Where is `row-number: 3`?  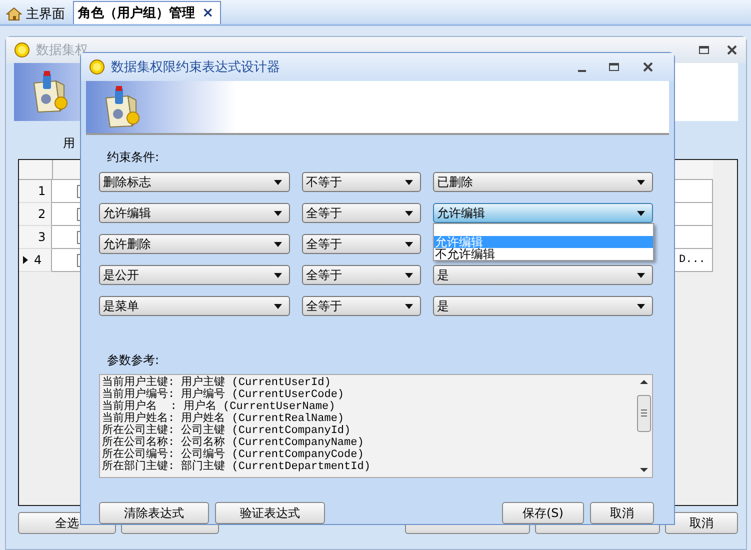
row-number: 3 is located at coordinates (42, 237).